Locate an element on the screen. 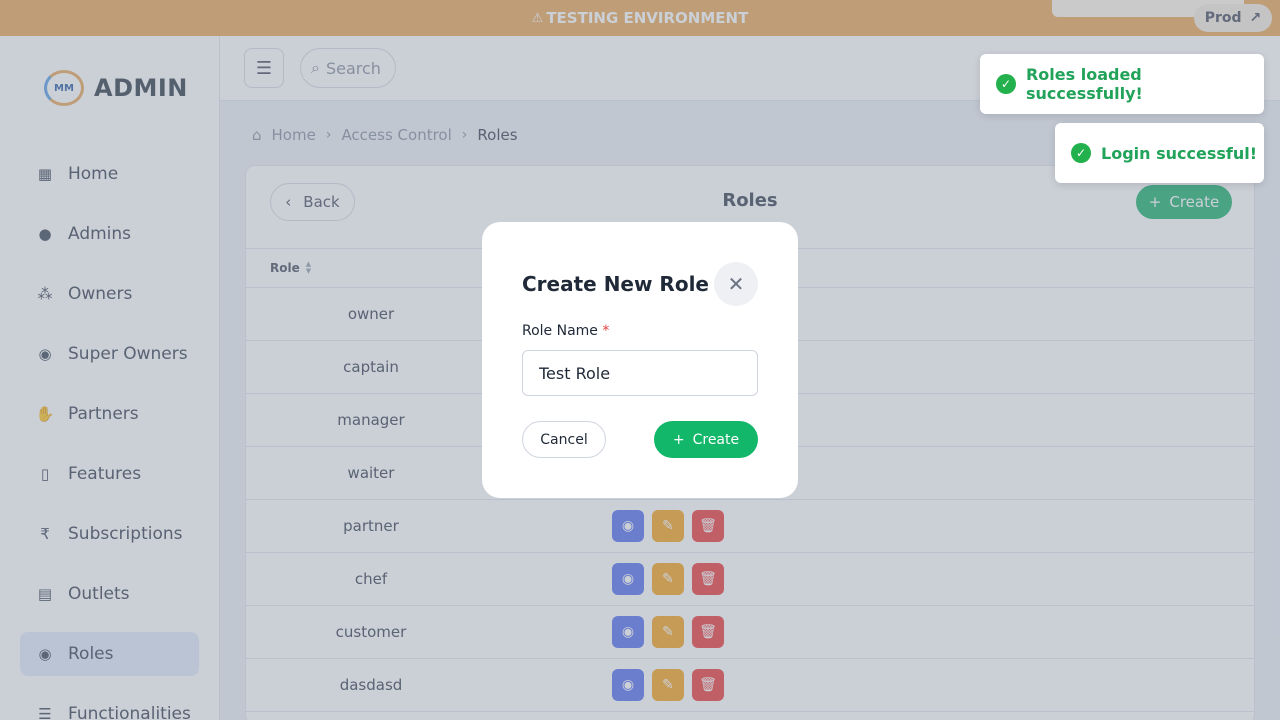  required-mark: * is located at coordinates (606, 331).